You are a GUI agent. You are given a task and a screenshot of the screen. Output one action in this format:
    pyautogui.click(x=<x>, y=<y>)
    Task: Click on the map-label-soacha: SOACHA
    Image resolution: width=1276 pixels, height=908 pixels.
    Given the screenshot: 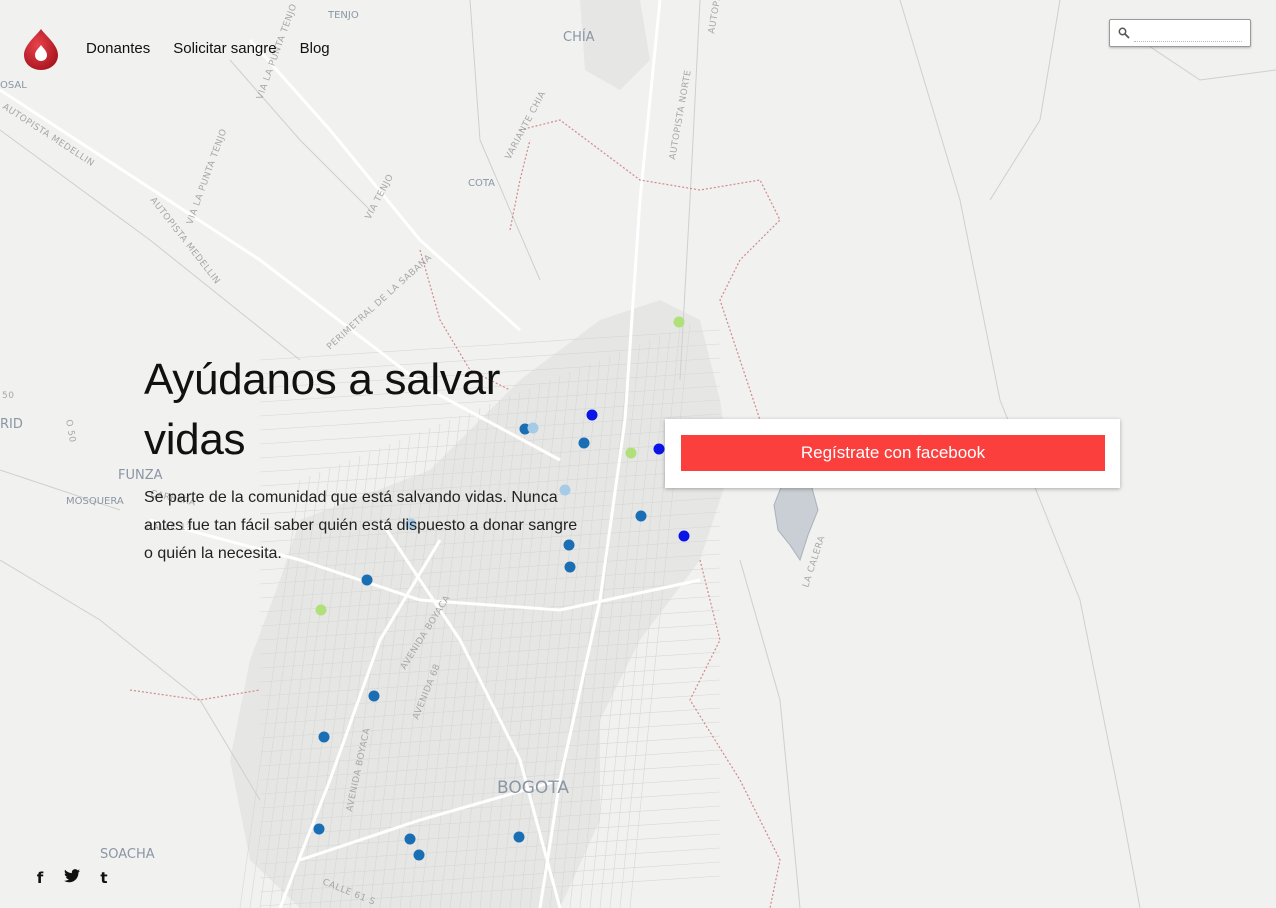 What is the action you would take?
    pyautogui.click(x=127, y=854)
    